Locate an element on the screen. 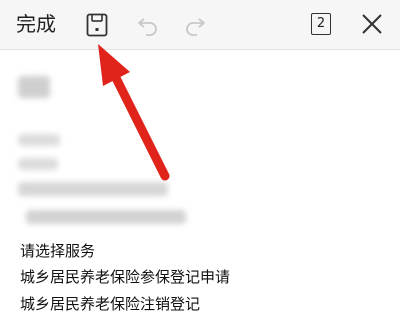 The image size is (400, 319). done-button: 完成 is located at coordinates (36, 24).